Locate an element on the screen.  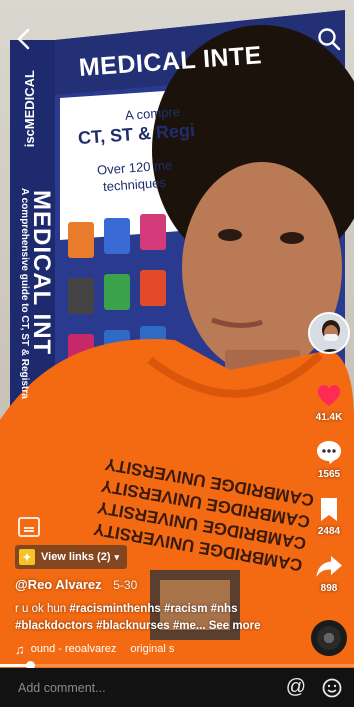
post-date: 5-30 is located at coordinates (125, 585).